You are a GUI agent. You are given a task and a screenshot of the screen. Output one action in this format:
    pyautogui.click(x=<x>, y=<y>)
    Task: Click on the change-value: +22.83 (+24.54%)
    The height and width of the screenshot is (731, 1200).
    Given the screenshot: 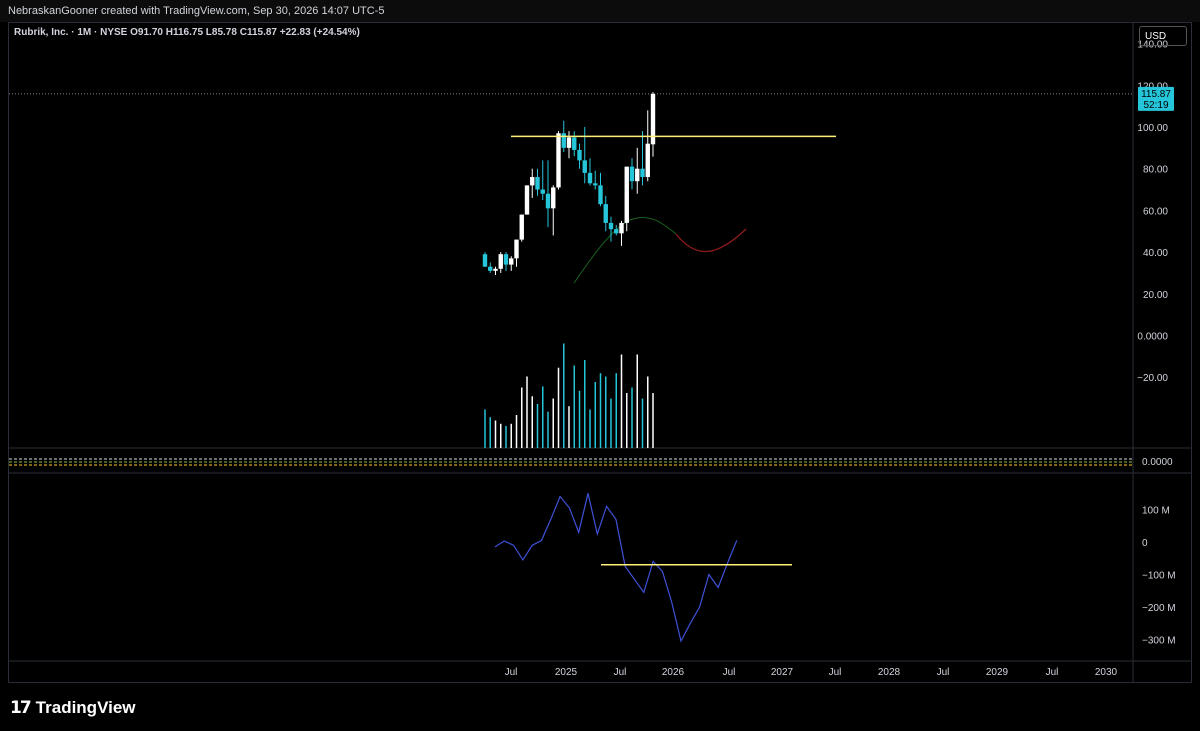 What is the action you would take?
    pyautogui.click(x=319, y=32)
    